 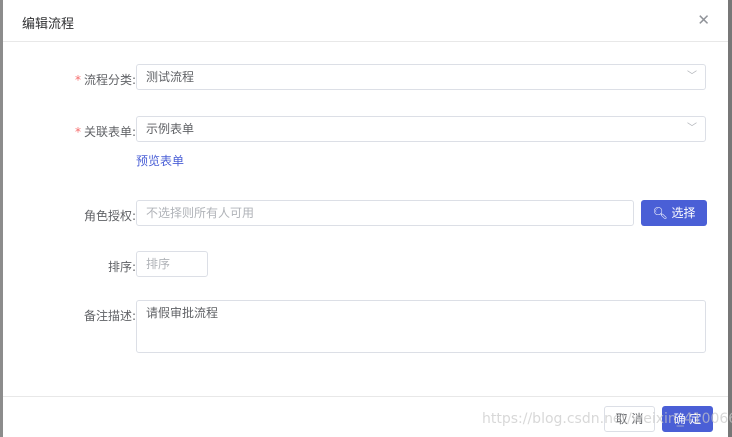 I want to click on dialog-footer: 取 消 确 定, so click(x=365, y=416).